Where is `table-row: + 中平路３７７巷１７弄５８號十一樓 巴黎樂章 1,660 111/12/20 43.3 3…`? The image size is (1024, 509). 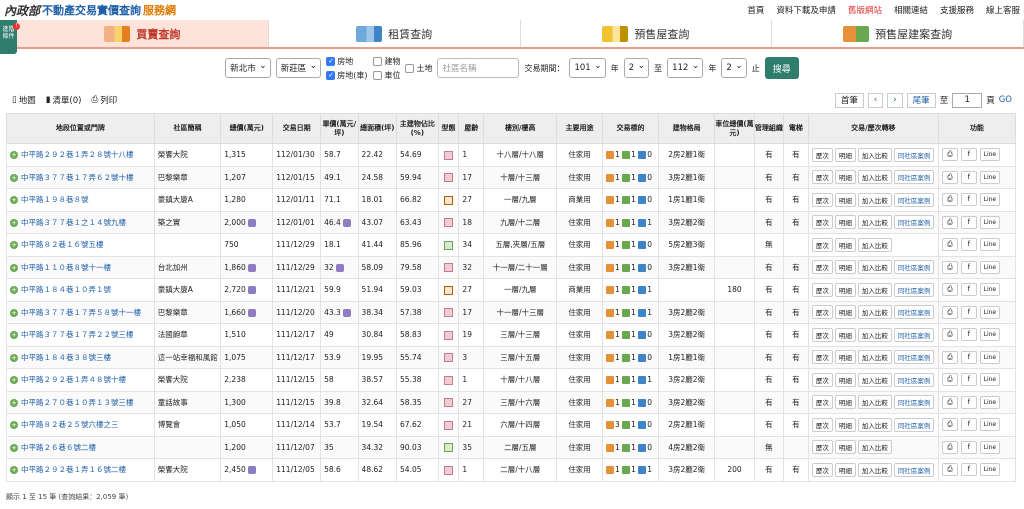
table-row: + 中平路３７７巷１７弄５８號十一樓 巴黎樂章 1,660 111/12/20 43.3 3… is located at coordinates (511, 312).